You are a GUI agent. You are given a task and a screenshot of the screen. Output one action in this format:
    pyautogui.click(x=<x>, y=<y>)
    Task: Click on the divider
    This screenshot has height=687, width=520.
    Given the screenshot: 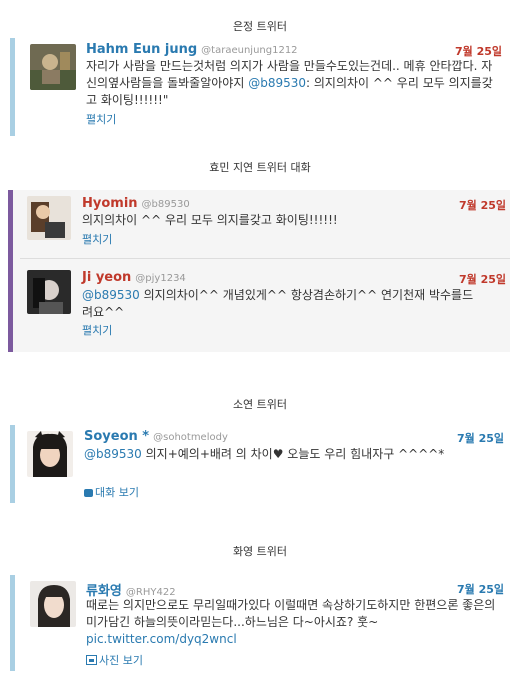 What is the action you would take?
    pyautogui.click(x=265, y=258)
    